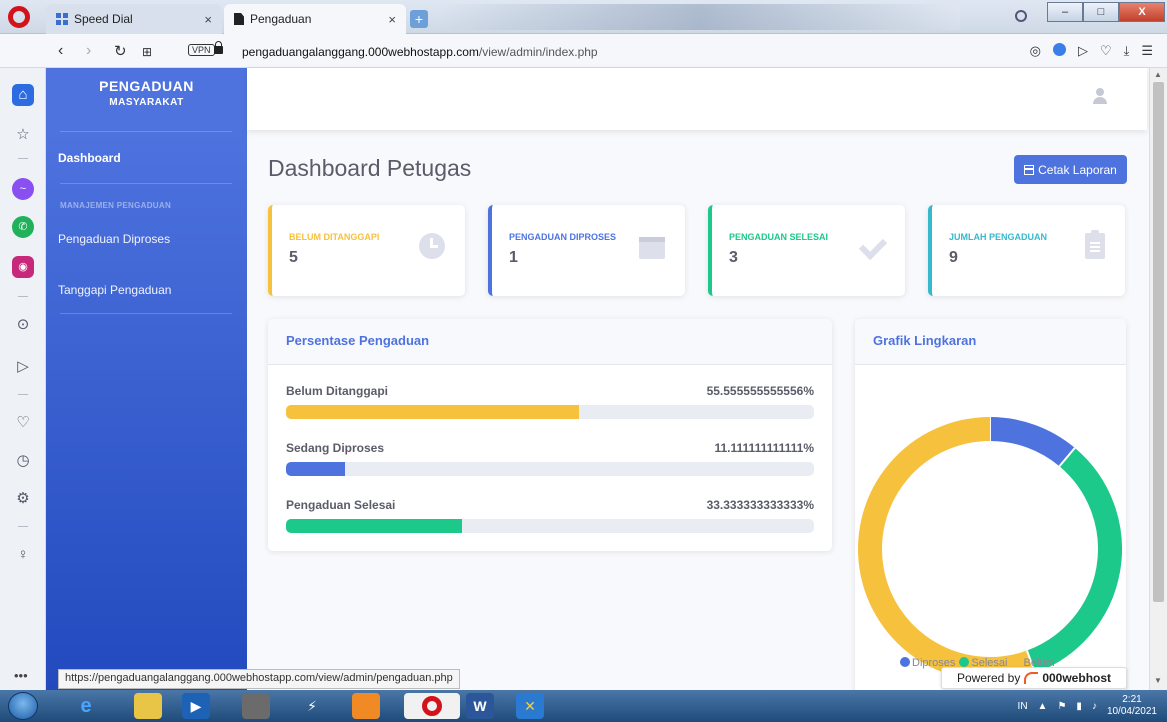 The image size is (1167, 722). What do you see at coordinates (116, 205) in the screenshot?
I see `sidebar-heading: MANAJEMEN PENGADUAN` at bounding box center [116, 205].